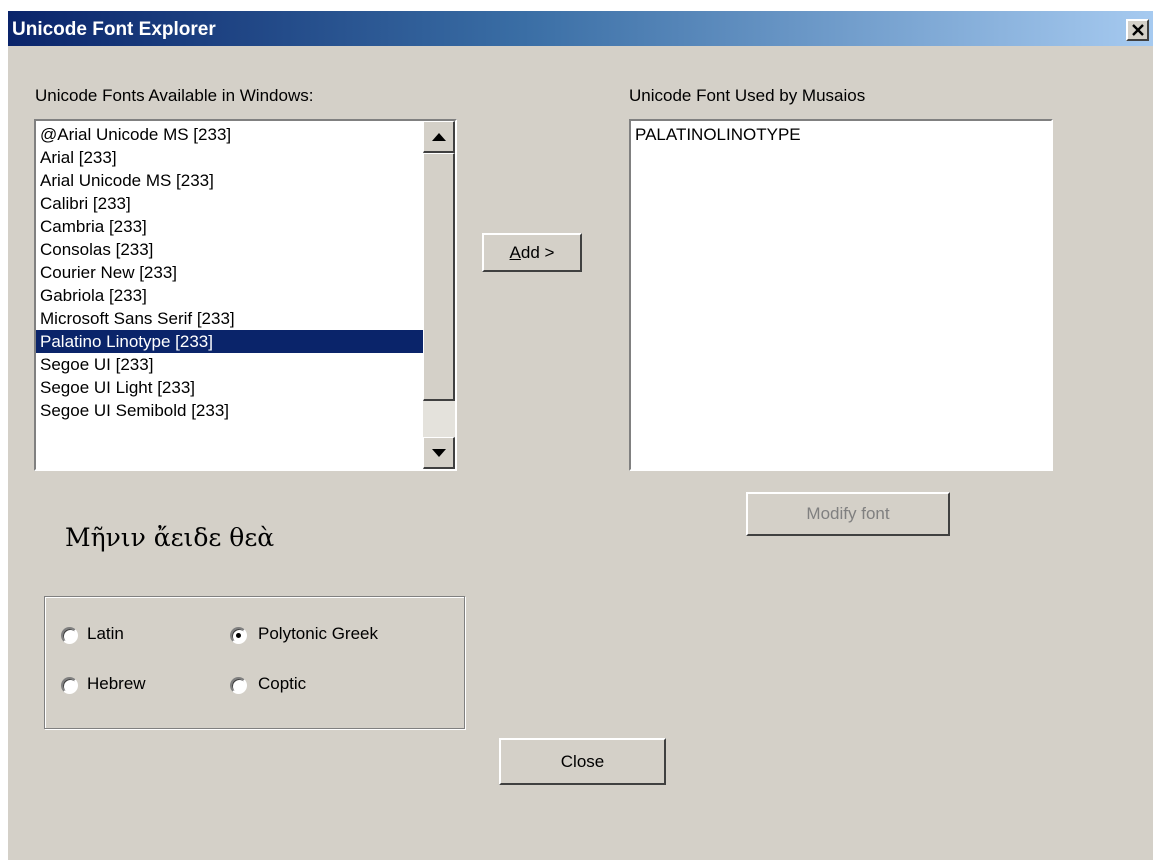 This screenshot has width=1153, height=860. I want to click on script-group, so click(254, 662).